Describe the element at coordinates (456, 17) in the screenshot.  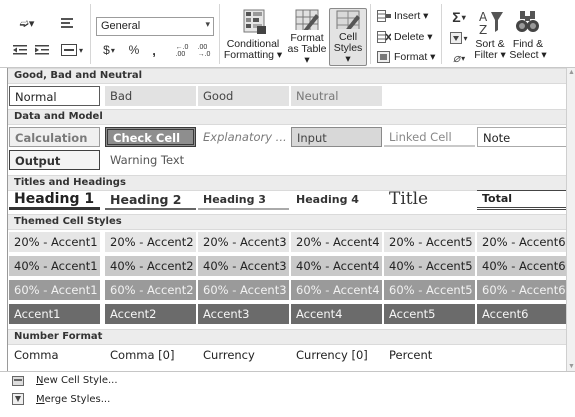
I see `autosum-icon: Σ` at that location.